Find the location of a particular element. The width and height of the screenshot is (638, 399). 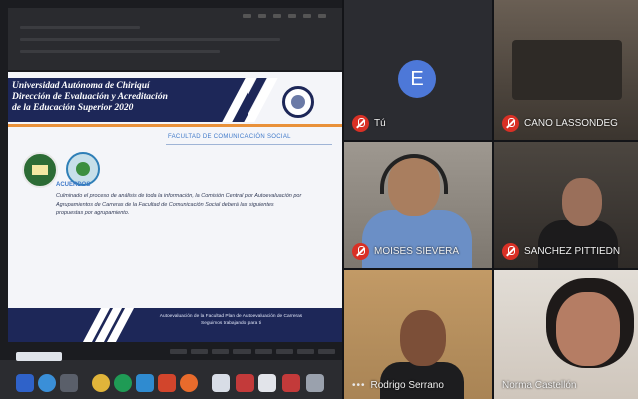

university-seal-icon is located at coordinates (298, 102).